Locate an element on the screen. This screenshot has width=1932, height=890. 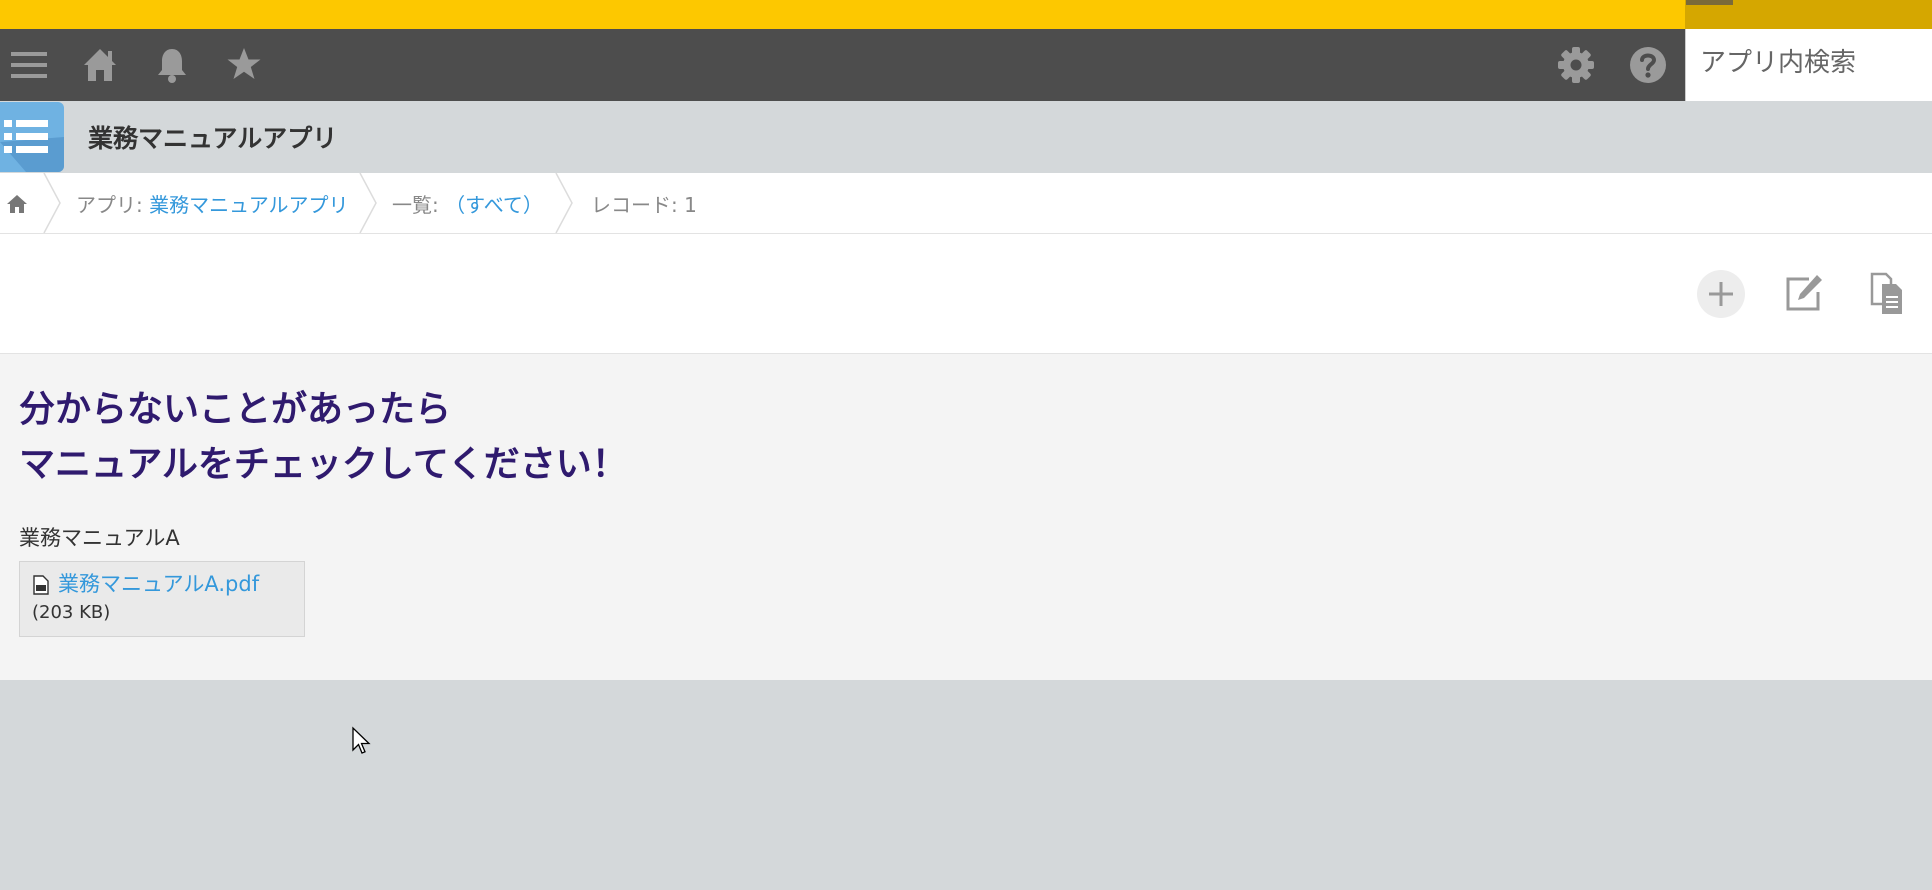
edit-icon is located at coordinates (1804, 293).